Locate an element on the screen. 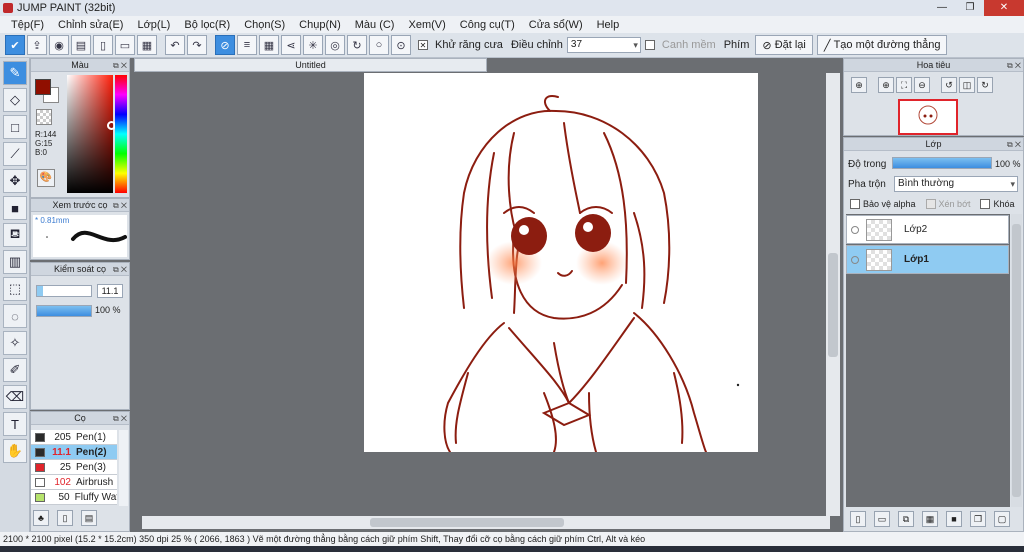  layer-scroll-thumb is located at coordinates (1016, 360).